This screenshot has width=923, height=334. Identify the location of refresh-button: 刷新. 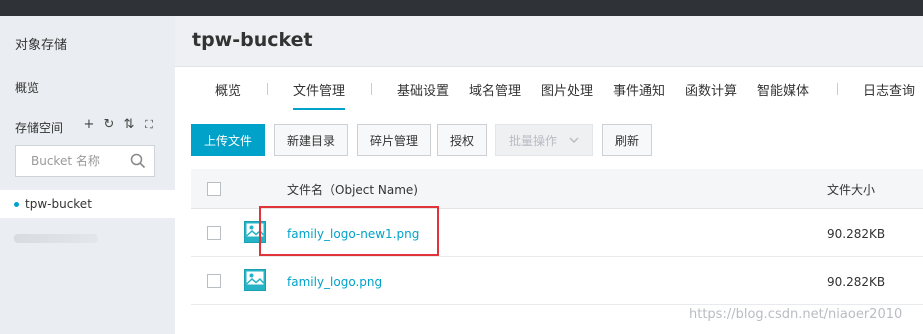
(627, 140).